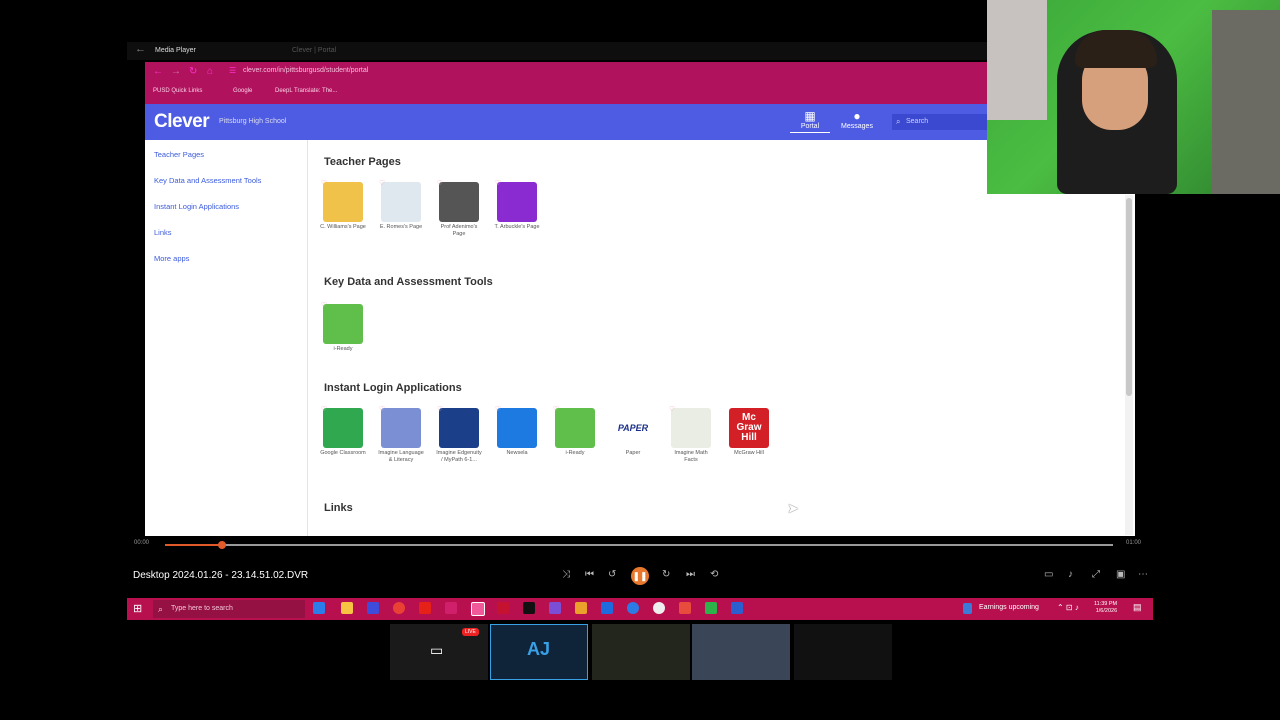 Image resolution: width=1280 pixels, height=720 pixels. What do you see at coordinates (711, 608) in the screenshot?
I see `xbox-icon` at bounding box center [711, 608].